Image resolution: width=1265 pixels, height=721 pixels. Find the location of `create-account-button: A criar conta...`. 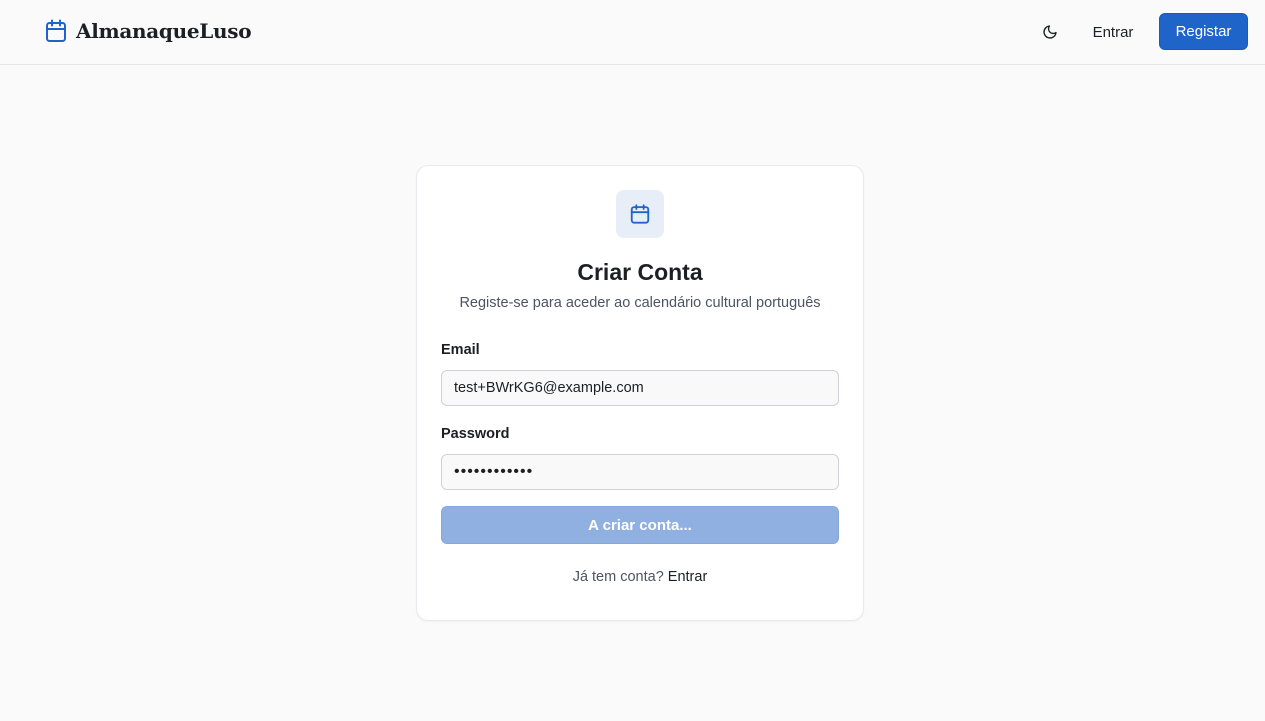

create-account-button: A criar conta... is located at coordinates (640, 525).